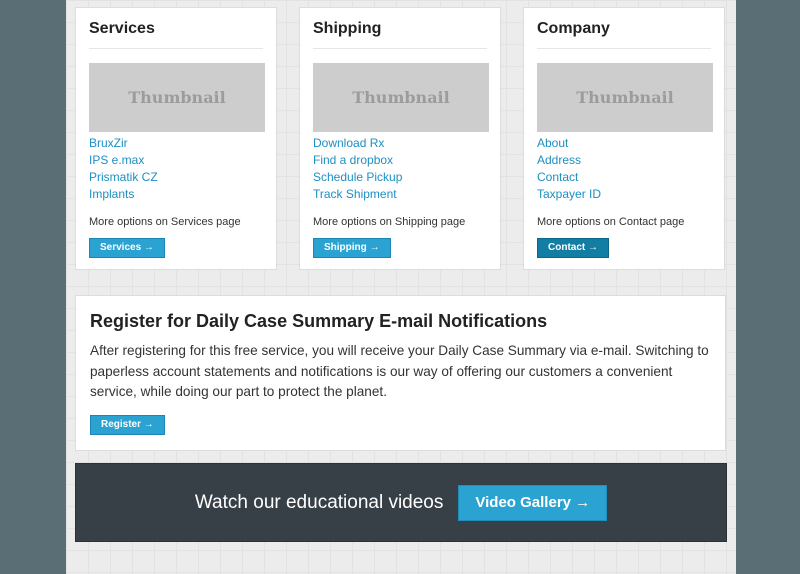  Describe the element at coordinates (319, 502) in the screenshot. I see `video-banner-text: Watch our educational videos` at that location.